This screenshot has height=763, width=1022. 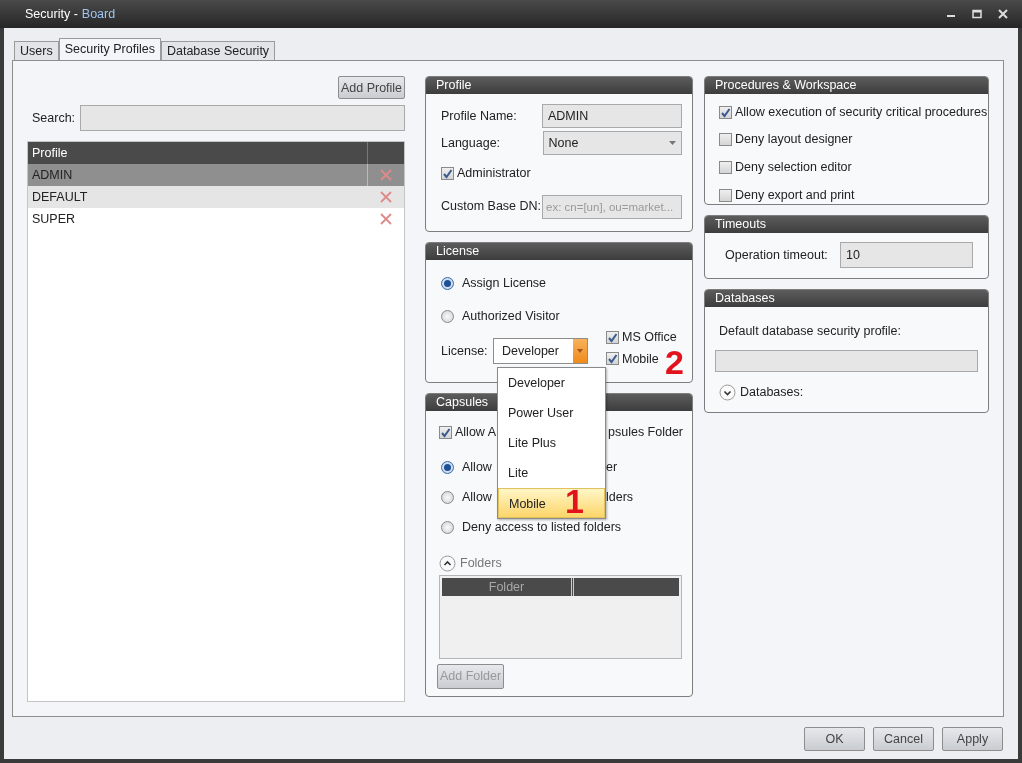 What do you see at coordinates (612, 467) in the screenshot?
I see `radio-label: er` at bounding box center [612, 467].